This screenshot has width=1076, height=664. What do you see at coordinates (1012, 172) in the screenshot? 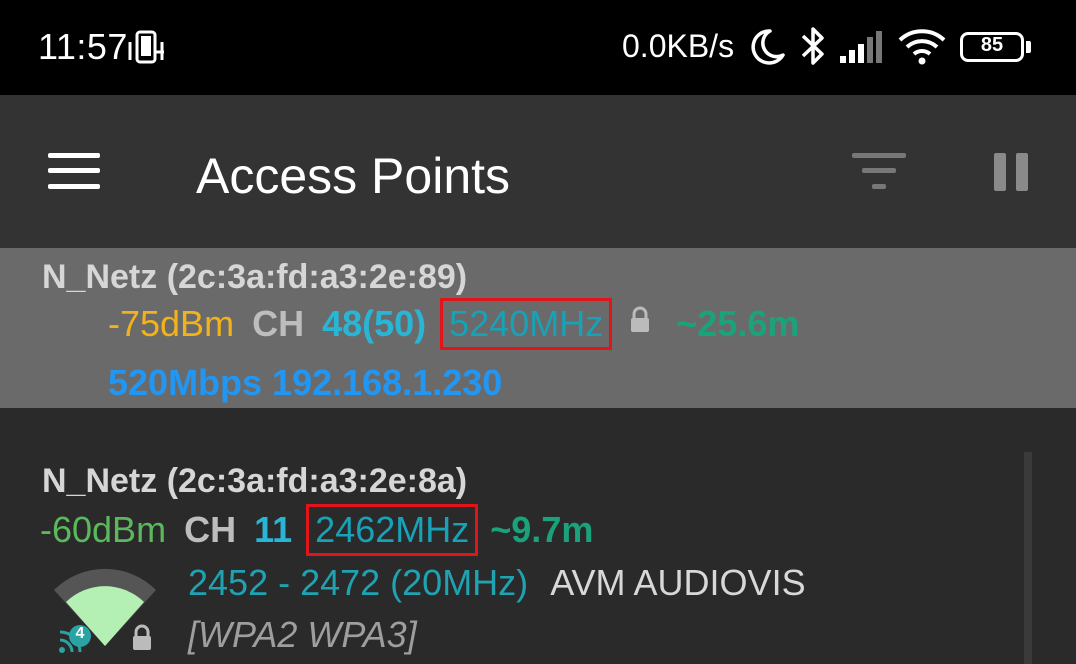
I see `pause-icon` at bounding box center [1012, 172].